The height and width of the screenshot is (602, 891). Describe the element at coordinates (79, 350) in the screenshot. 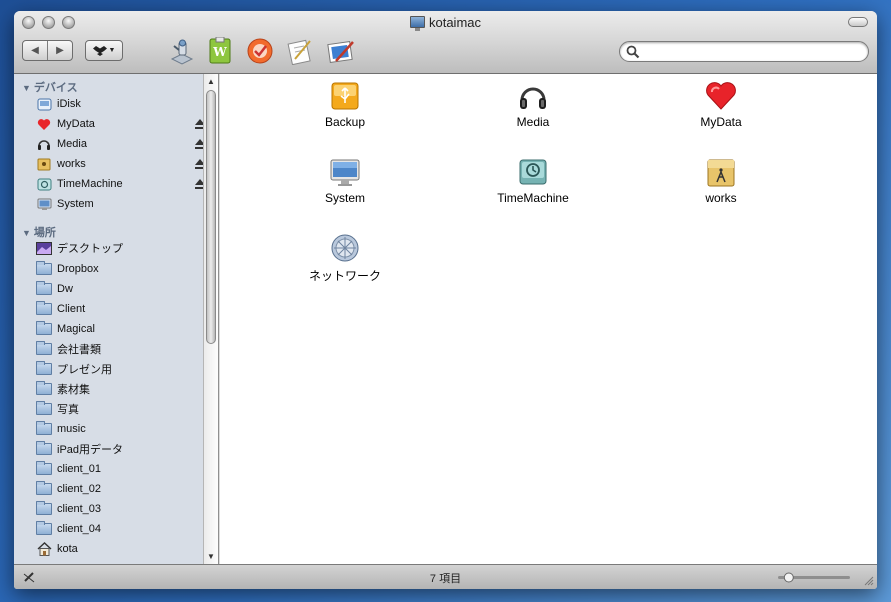

I see `sidebar-item-label: 会社書類` at that location.